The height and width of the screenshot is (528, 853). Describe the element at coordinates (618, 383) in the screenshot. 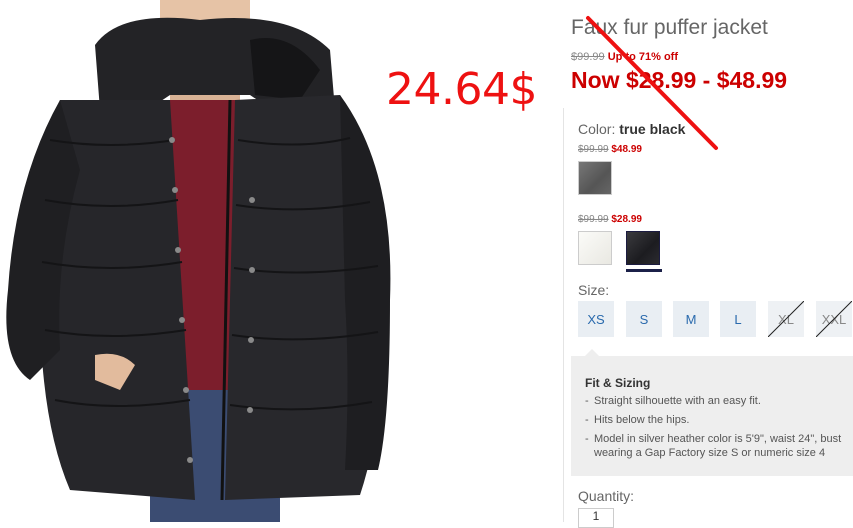

I see `fit-sizing-title: Fit & Sizing` at that location.